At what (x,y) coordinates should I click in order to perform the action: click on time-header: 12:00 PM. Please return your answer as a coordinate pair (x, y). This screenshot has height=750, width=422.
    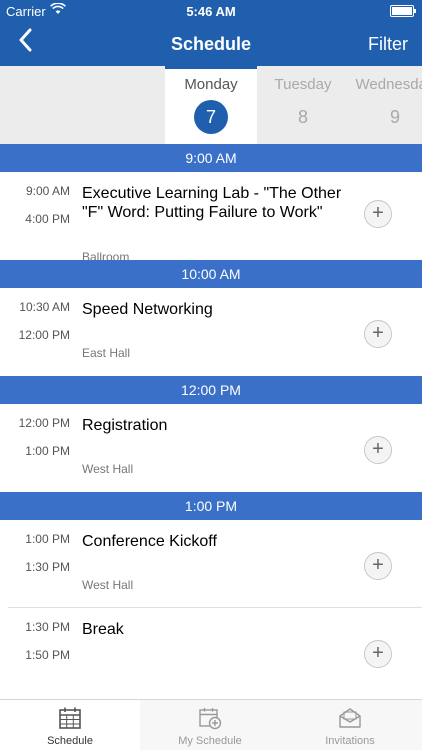
    Looking at the image, I should click on (211, 390).